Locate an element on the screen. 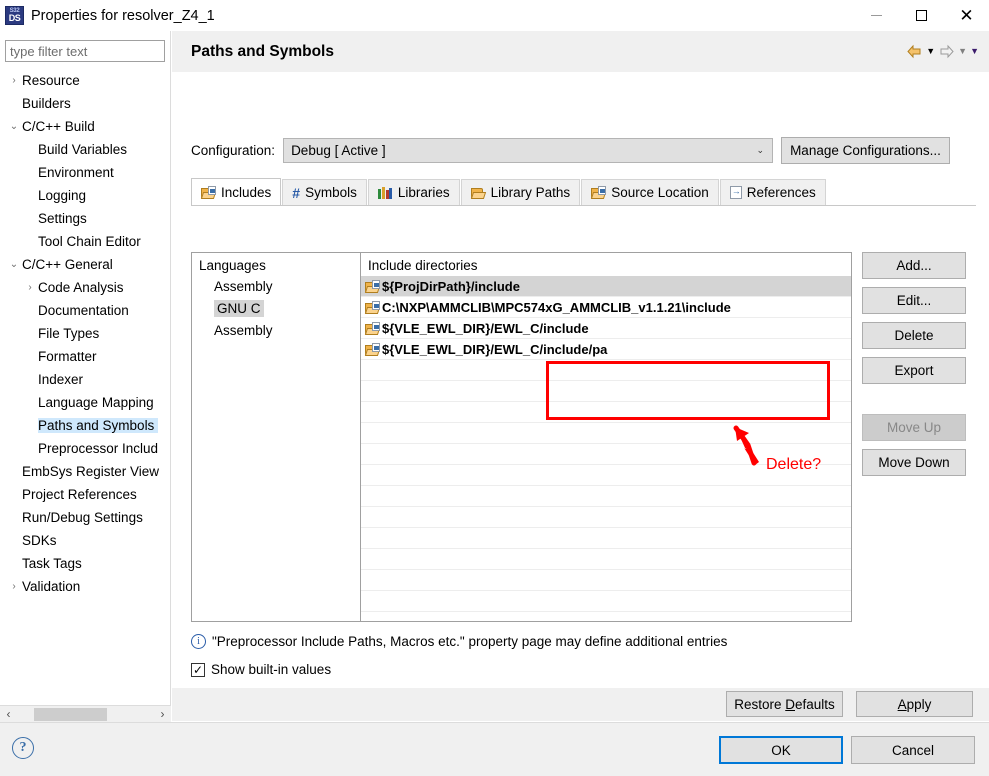 The image size is (989, 776). minimize-button is located at coordinates (876, 15).